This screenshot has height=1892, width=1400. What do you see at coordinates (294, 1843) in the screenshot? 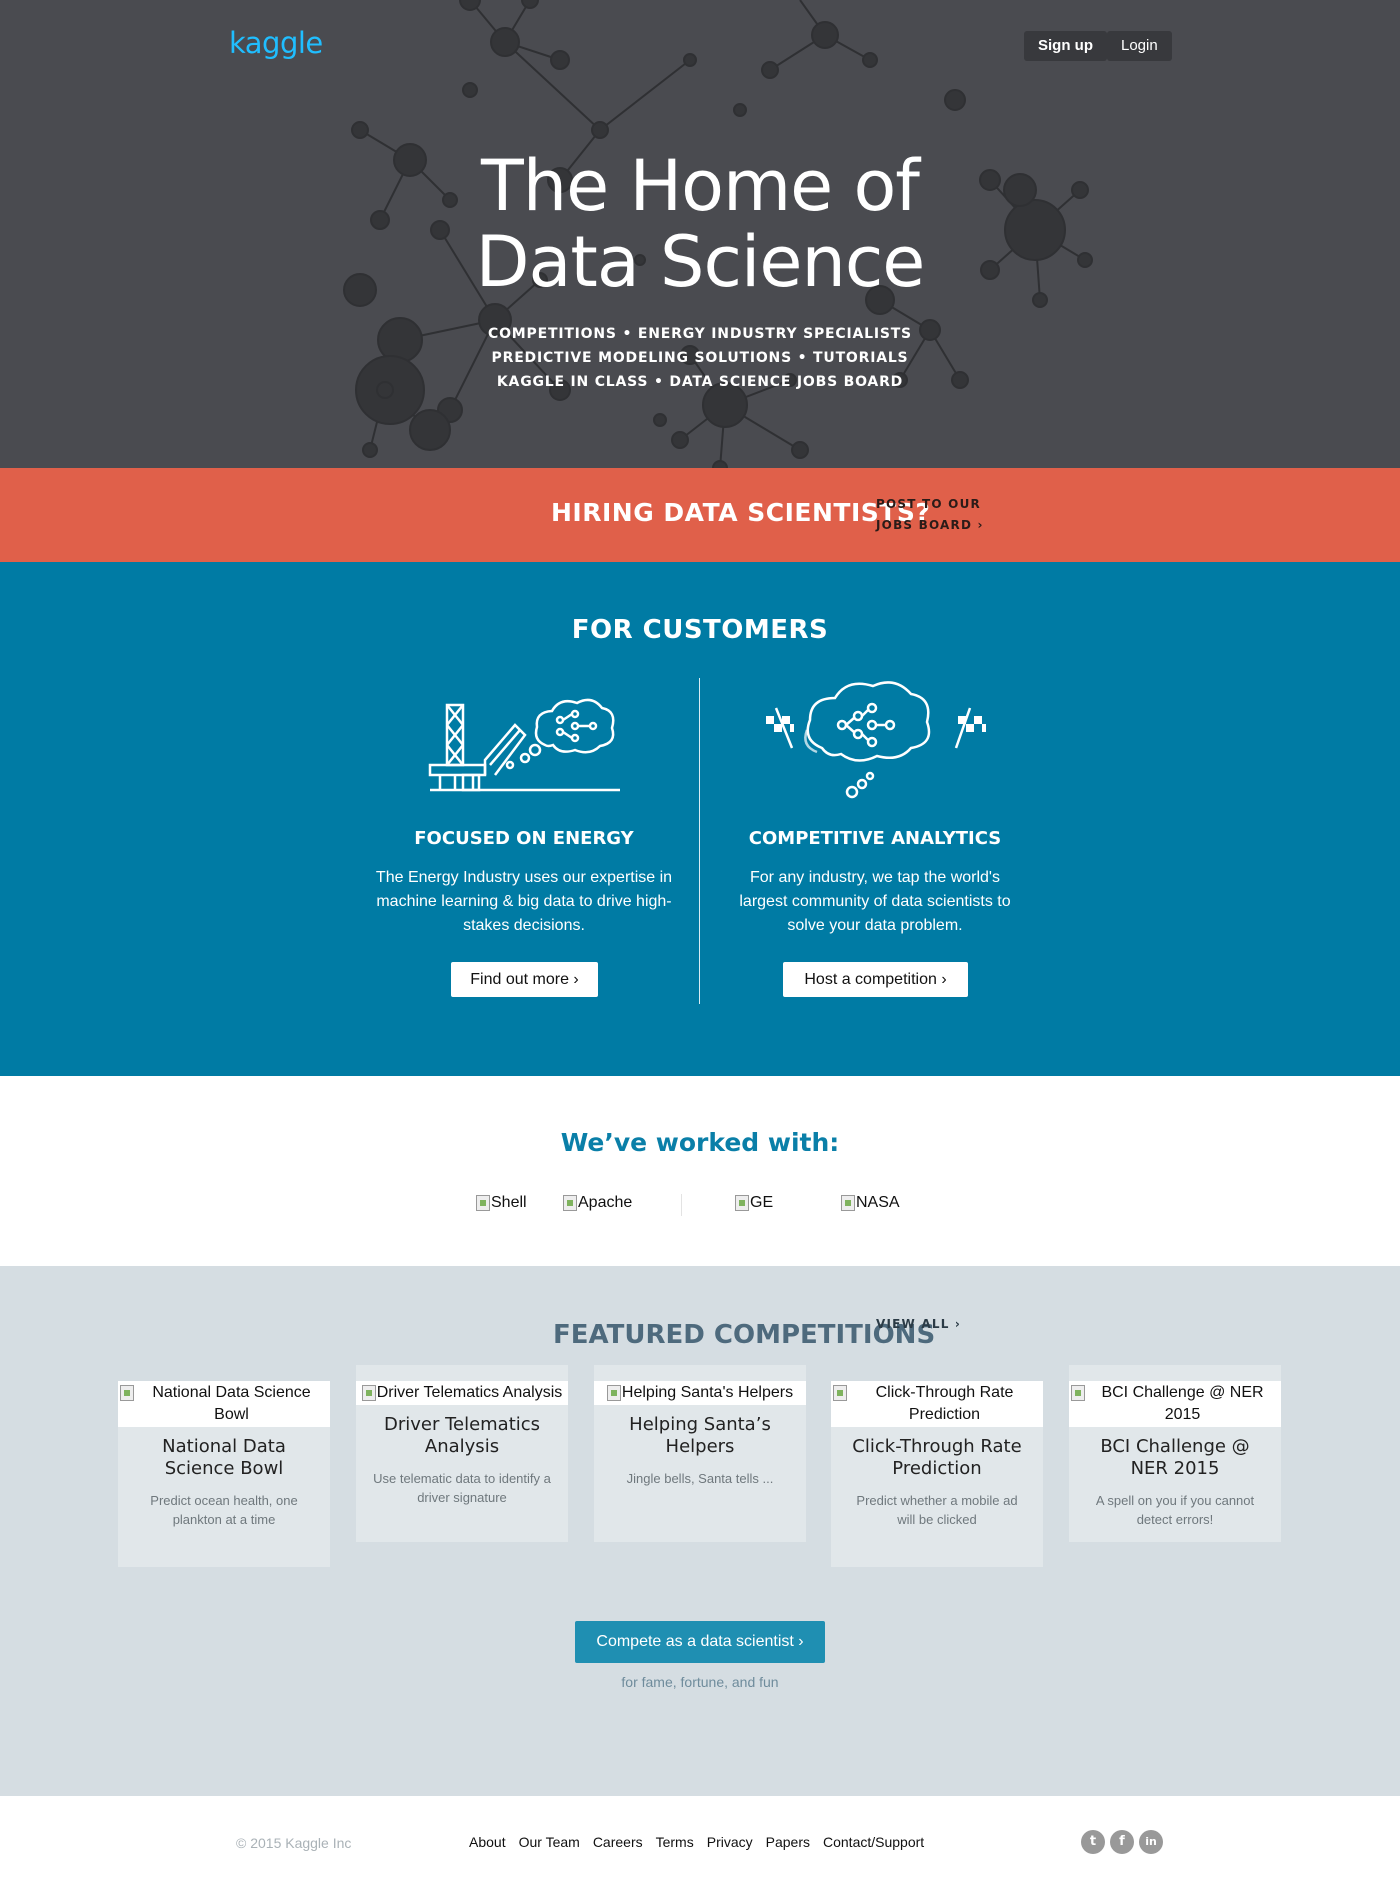
I see `copyright: © 2015 Kaggle Inc` at bounding box center [294, 1843].